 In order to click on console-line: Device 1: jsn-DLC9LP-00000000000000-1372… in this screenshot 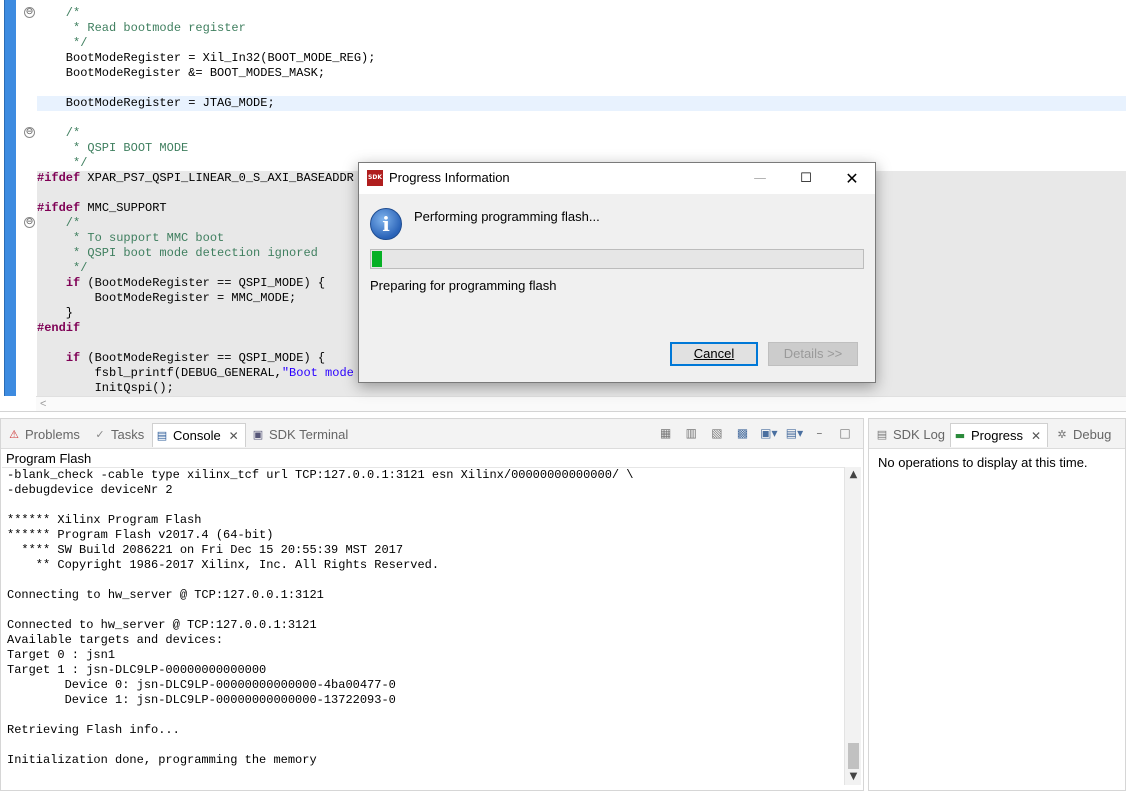, I will do `click(201, 700)`.